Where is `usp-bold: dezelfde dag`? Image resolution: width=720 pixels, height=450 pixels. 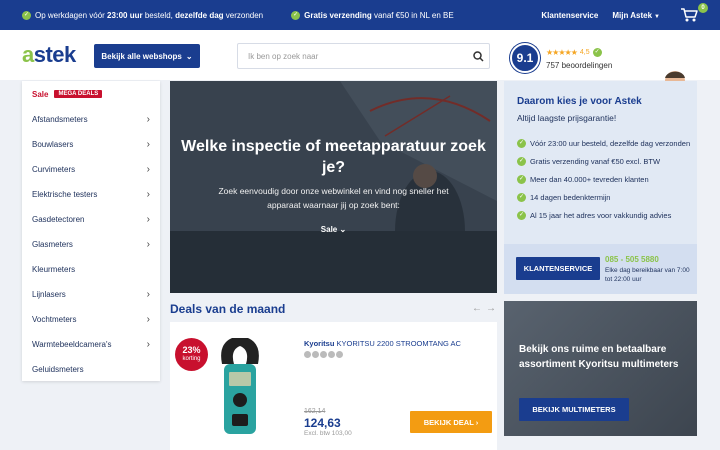 usp-bold: dezelfde dag is located at coordinates (199, 15).